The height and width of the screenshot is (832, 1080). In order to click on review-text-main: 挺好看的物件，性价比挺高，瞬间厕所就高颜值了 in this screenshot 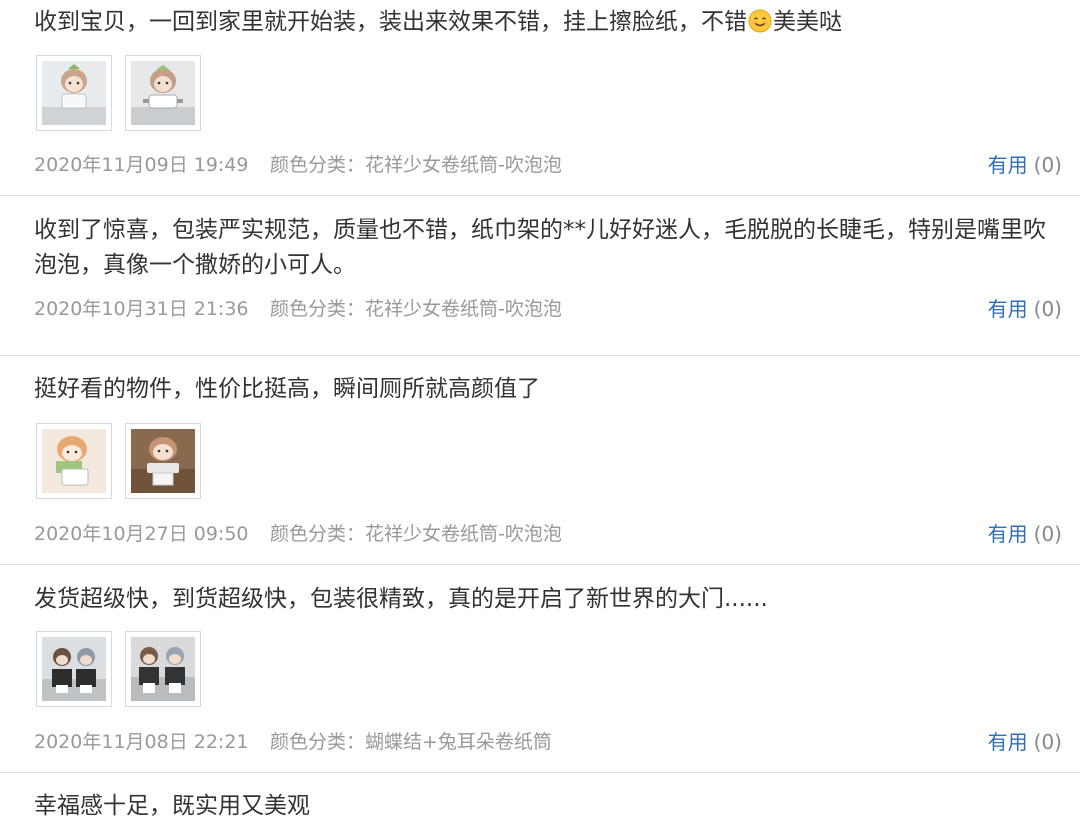, I will do `click(287, 389)`.